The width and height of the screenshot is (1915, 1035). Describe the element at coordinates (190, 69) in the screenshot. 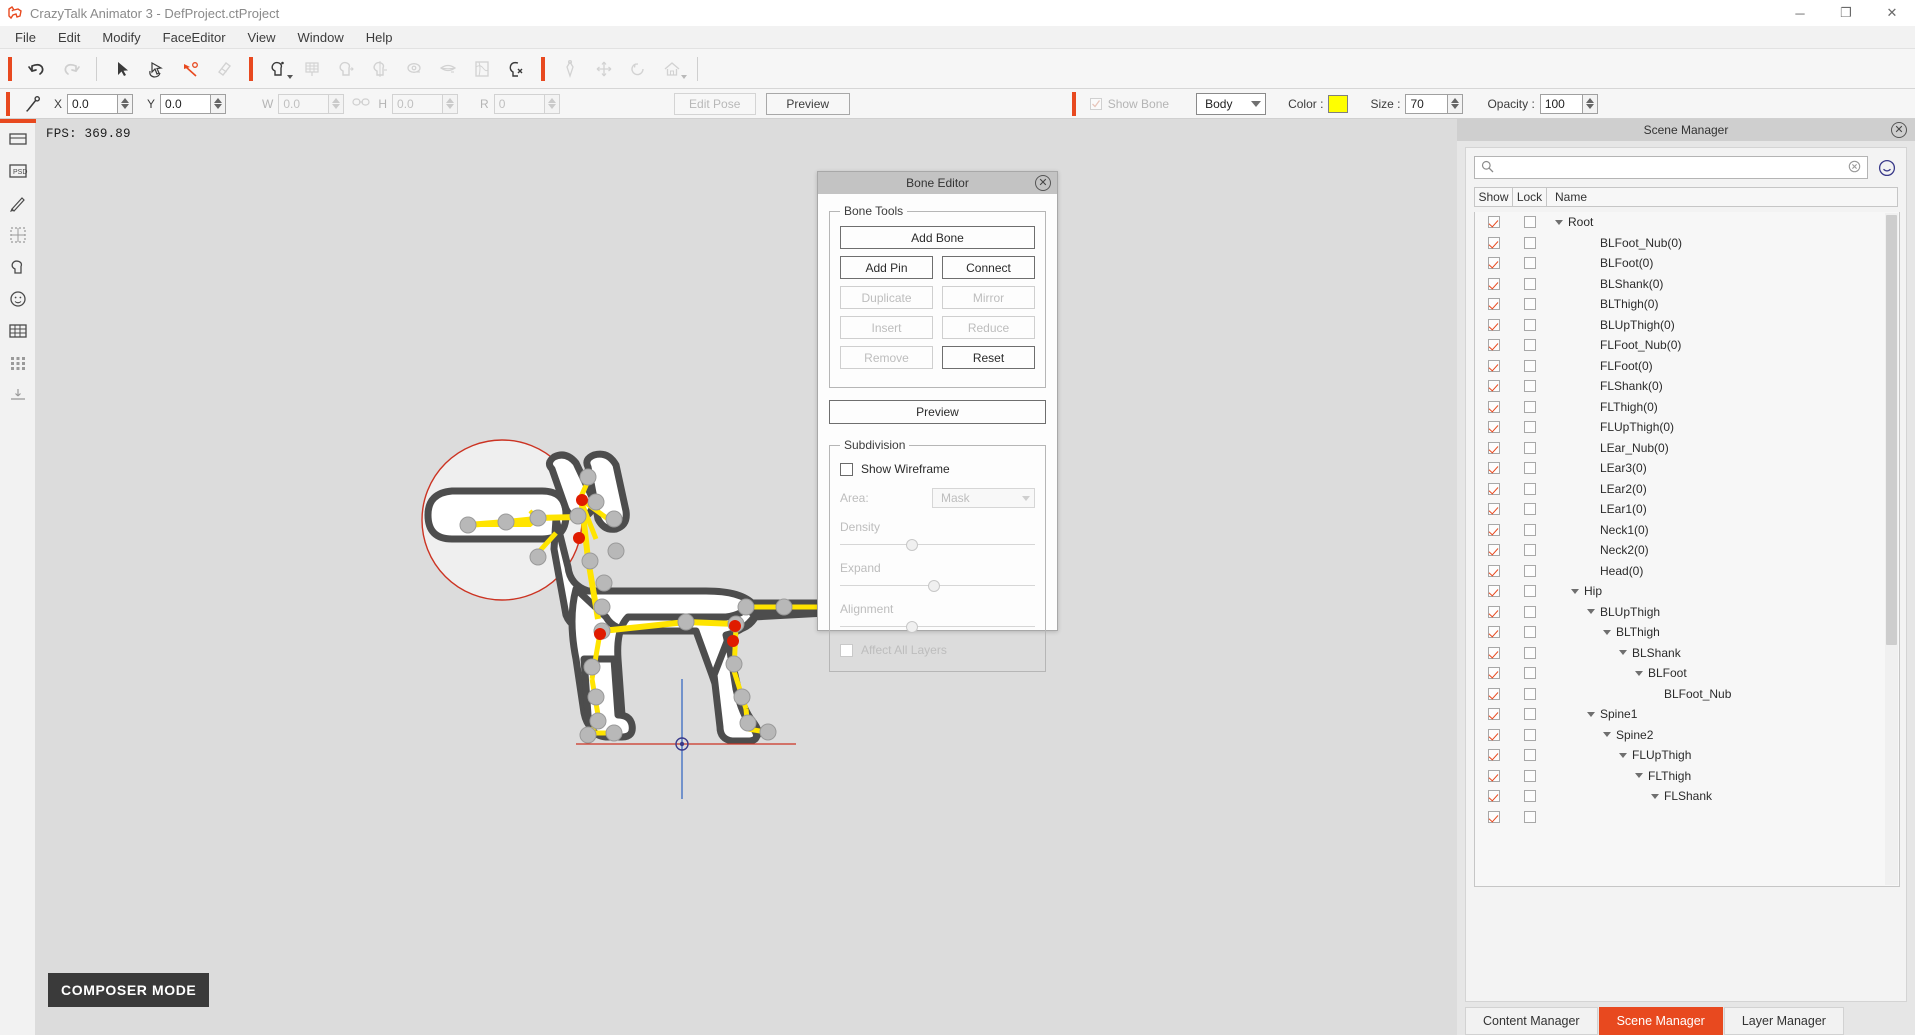

I see `sprite-editor-pen-icon` at that location.